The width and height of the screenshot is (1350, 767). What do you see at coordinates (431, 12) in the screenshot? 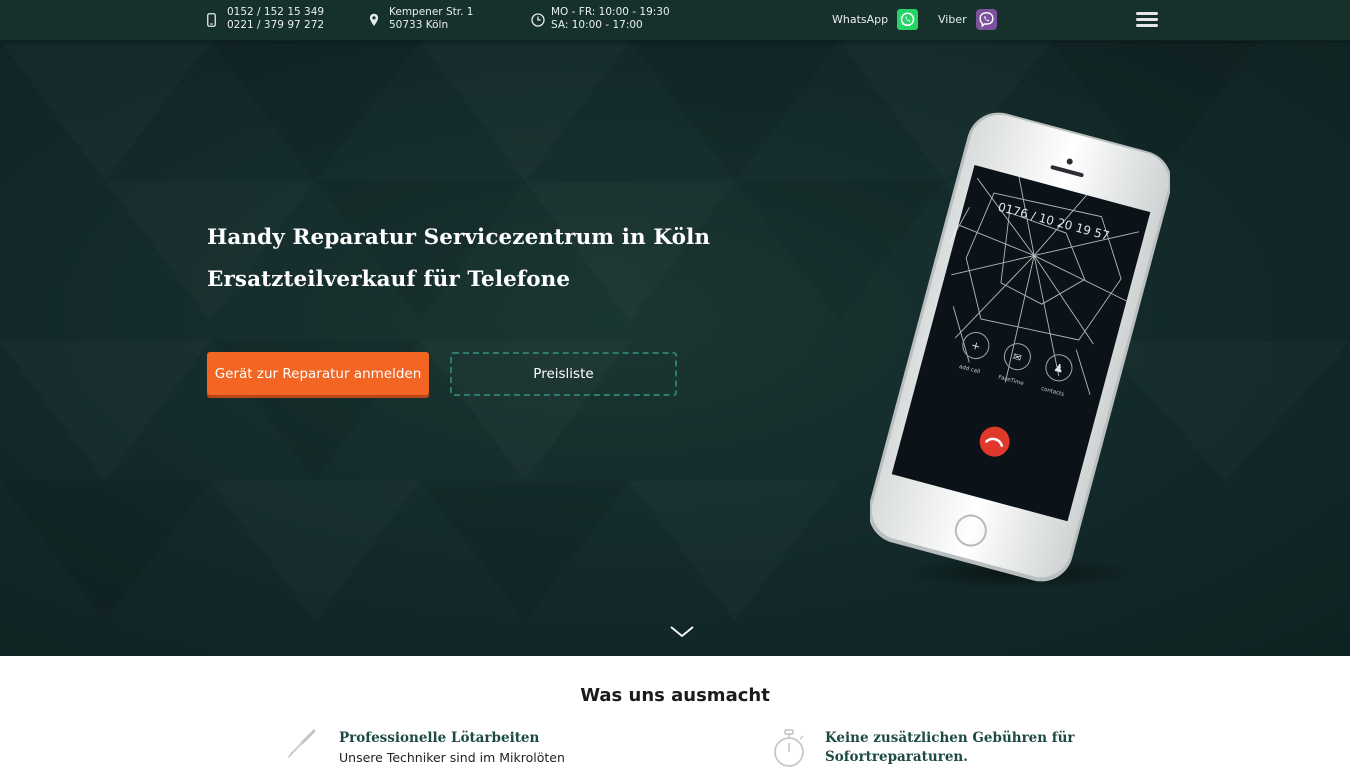
I see `address-street: Kempener Str. 1` at bounding box center [431, 12].